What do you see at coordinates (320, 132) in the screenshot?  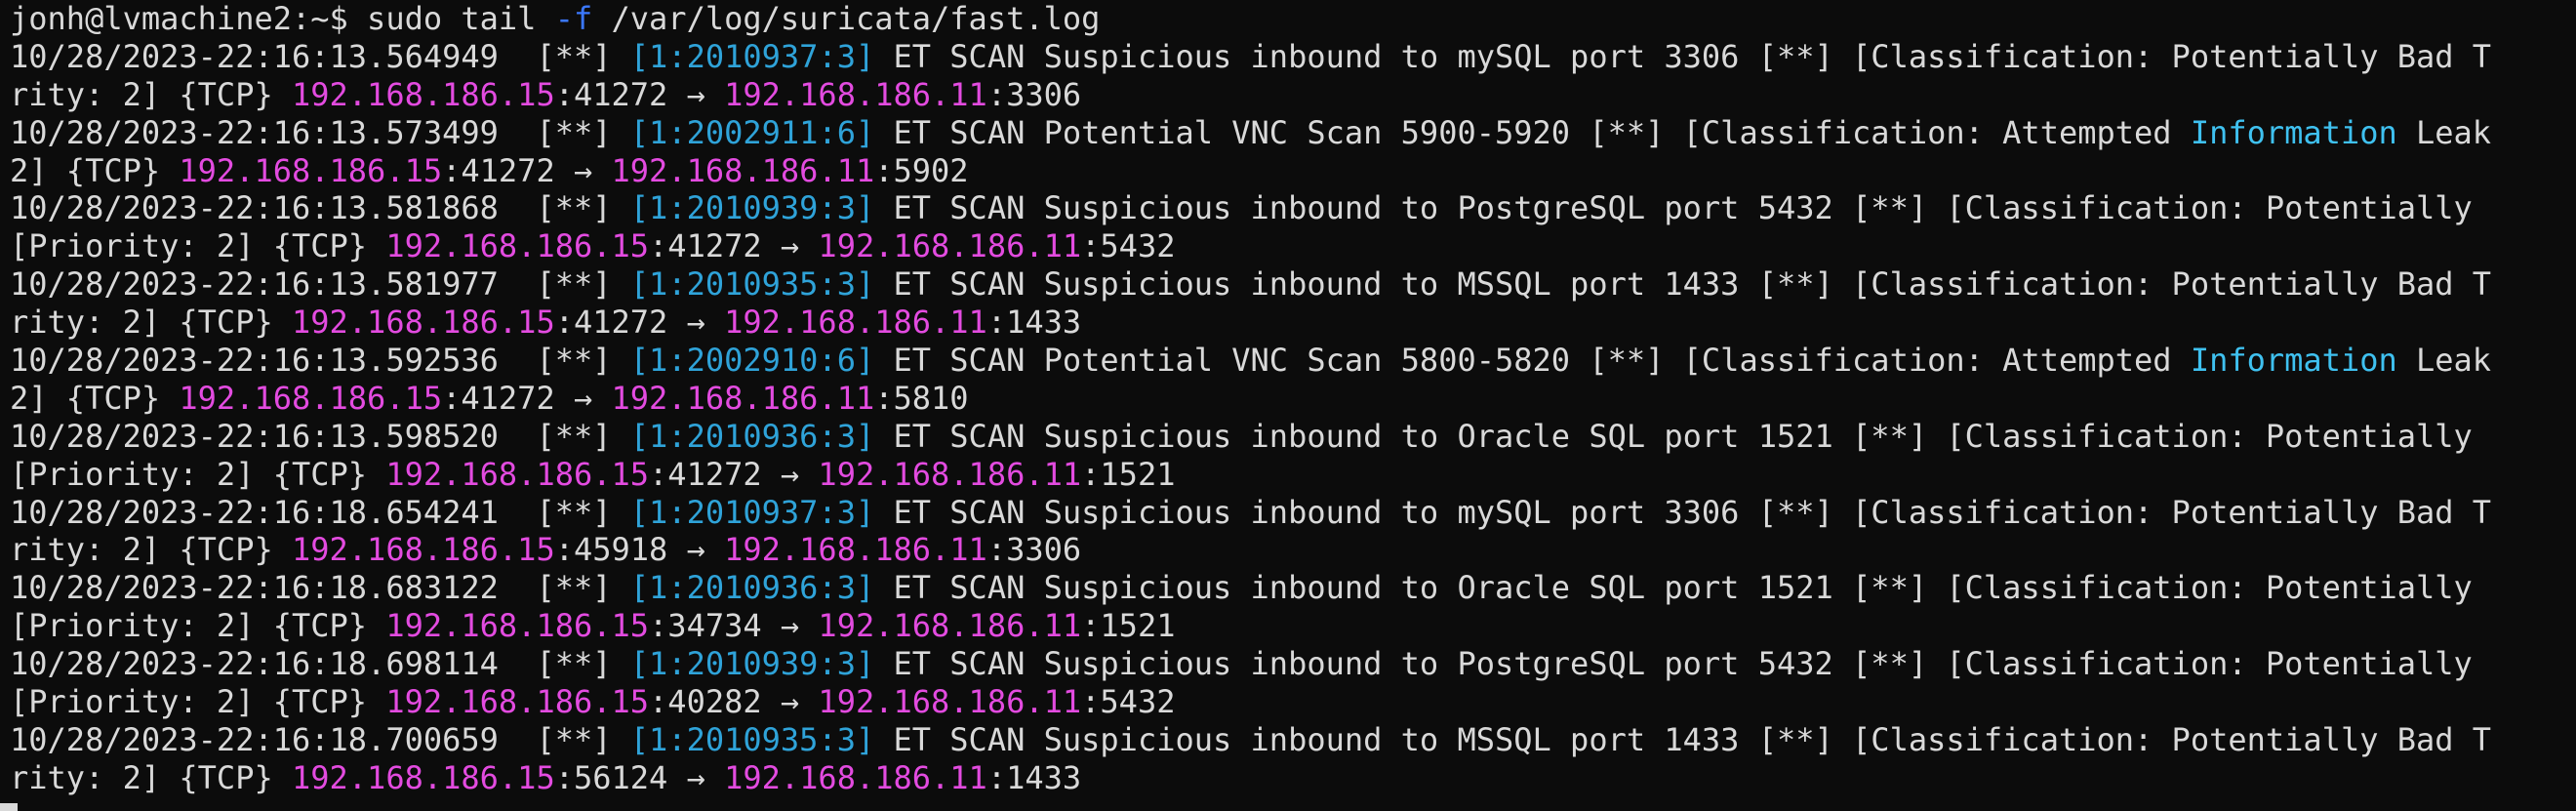 I see `log-text: 10/28/2023-22:16:13.573499 [**]` at bounding box center [320, 132].